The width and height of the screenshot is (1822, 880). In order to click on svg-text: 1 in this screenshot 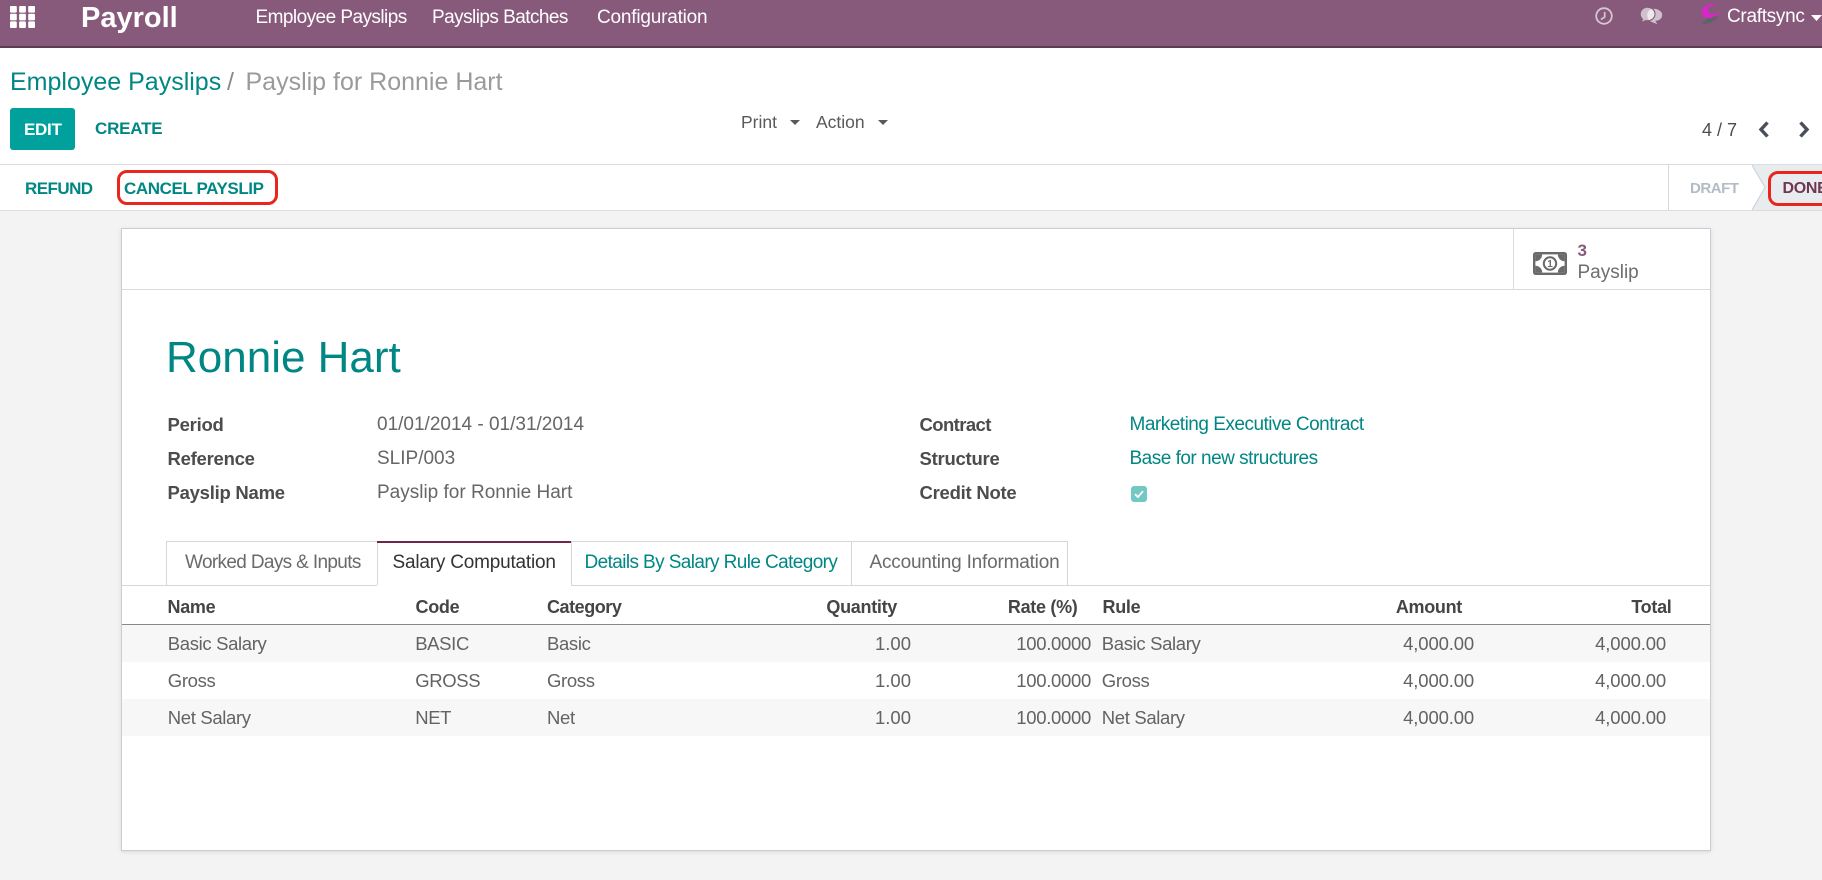, I will do `click(1550, 264)`.